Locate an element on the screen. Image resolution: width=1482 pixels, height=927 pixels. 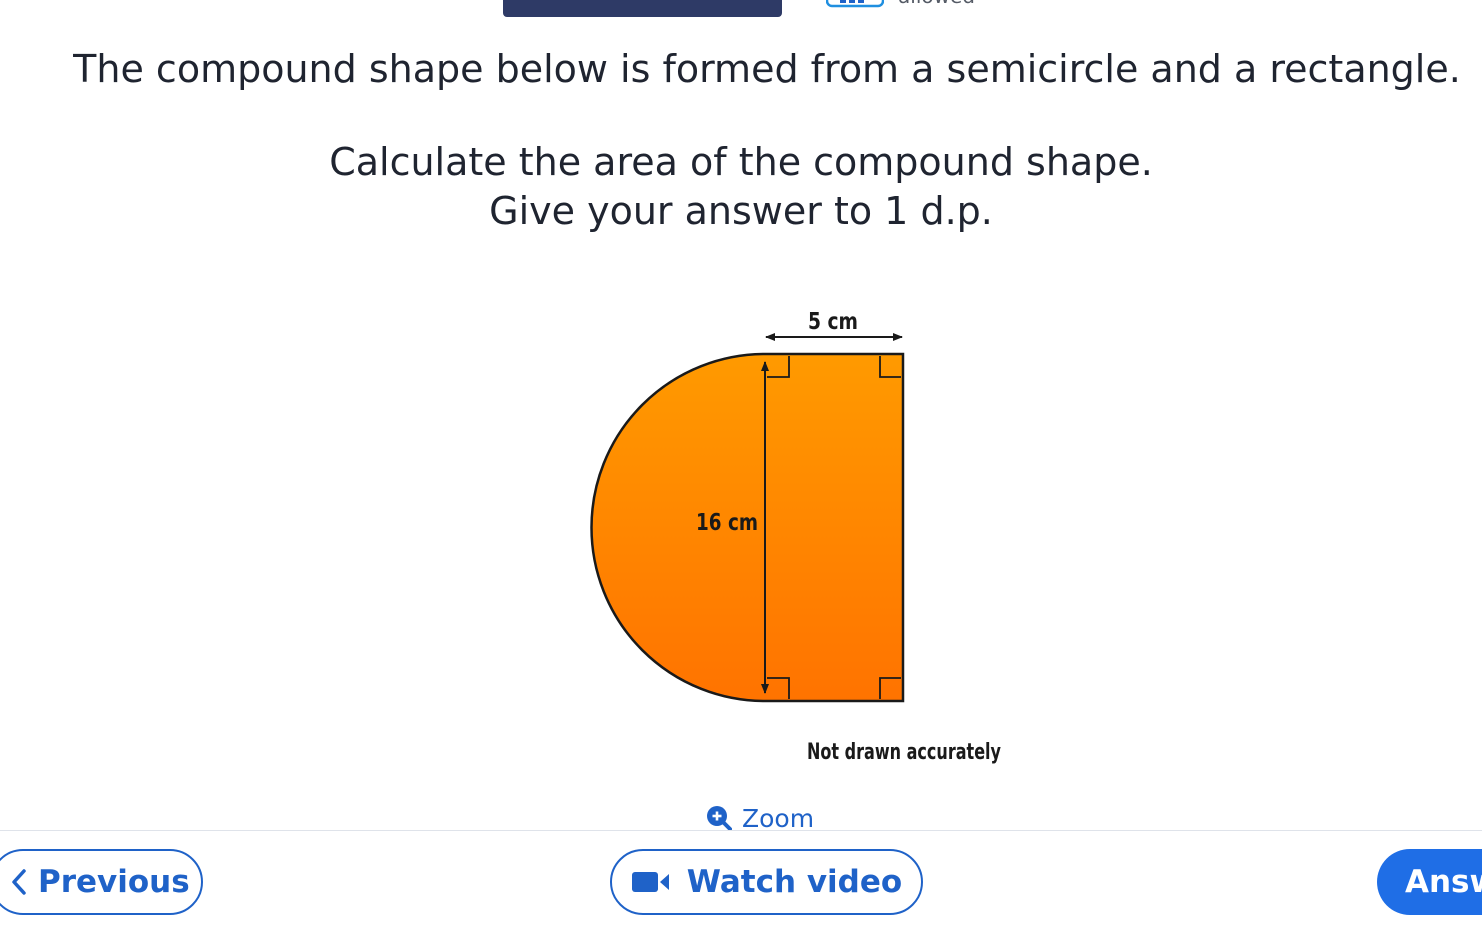
question-line-3: Give your answer to 1 d.p. is located at coordinates (741, 211).